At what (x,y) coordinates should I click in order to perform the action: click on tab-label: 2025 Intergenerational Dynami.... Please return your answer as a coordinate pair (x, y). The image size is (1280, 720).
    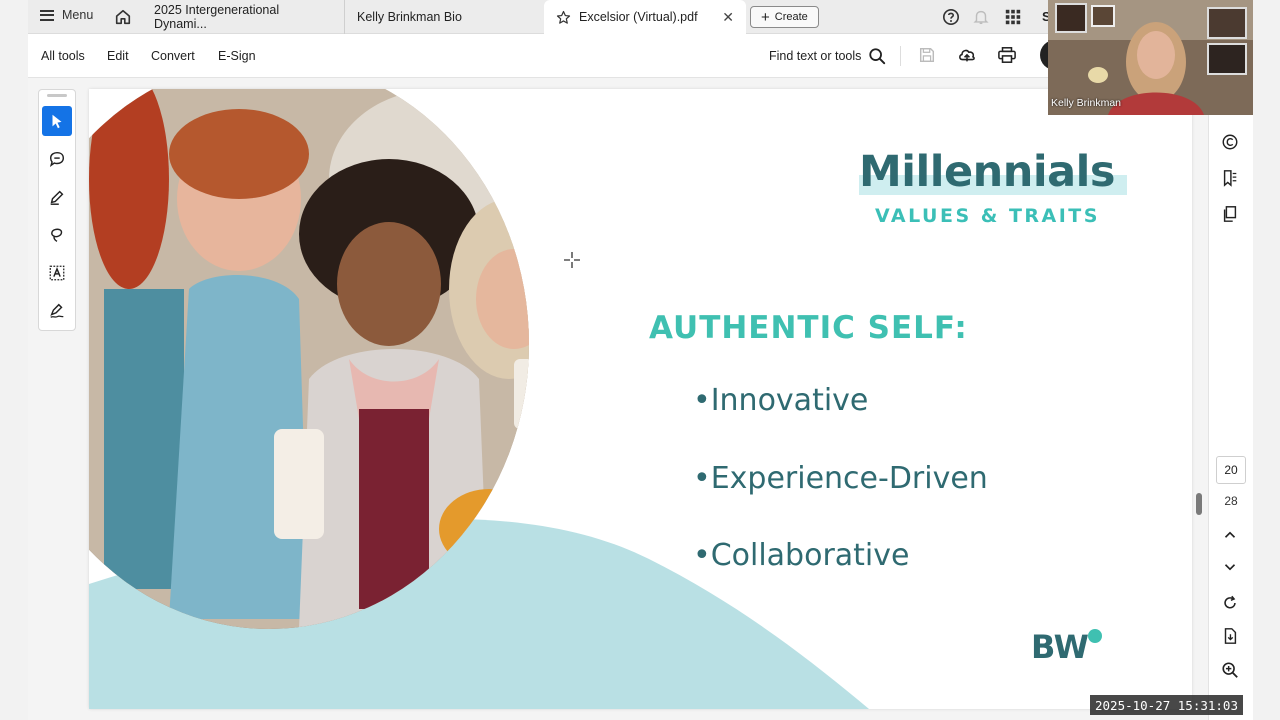
    Looking at the image, I should click on (217, 17).